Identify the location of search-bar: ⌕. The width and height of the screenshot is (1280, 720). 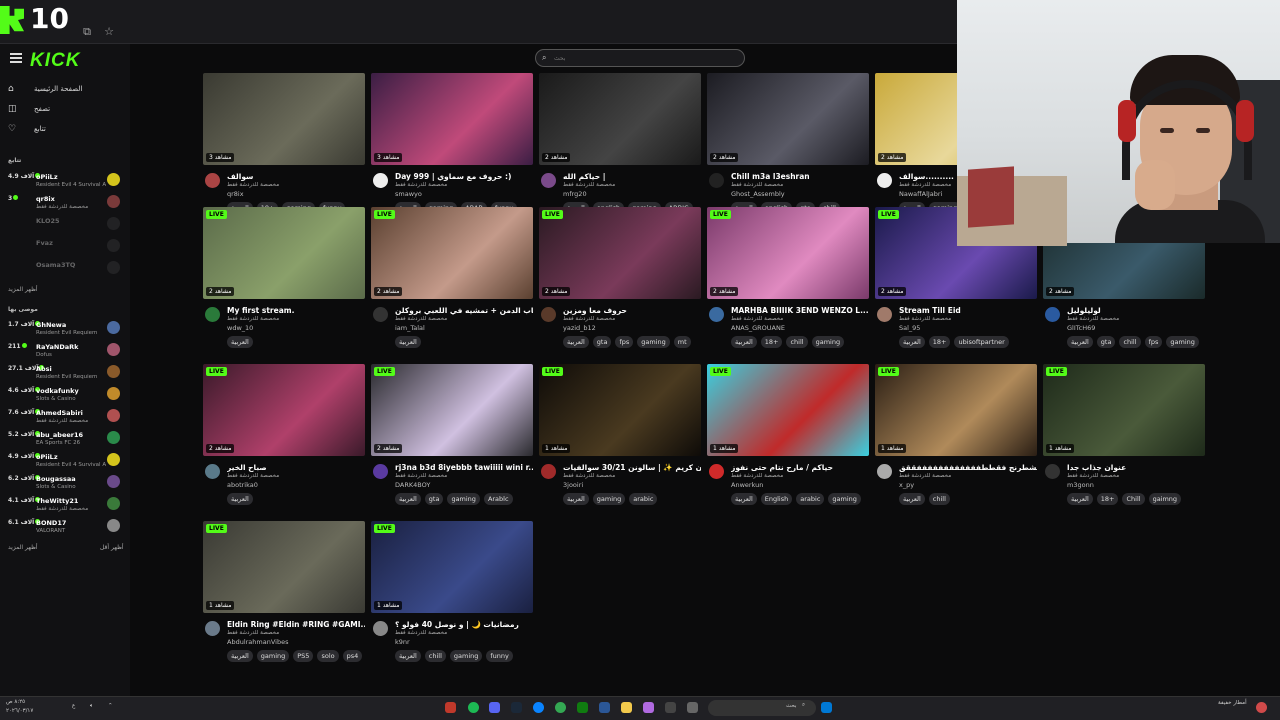
(640, 58).